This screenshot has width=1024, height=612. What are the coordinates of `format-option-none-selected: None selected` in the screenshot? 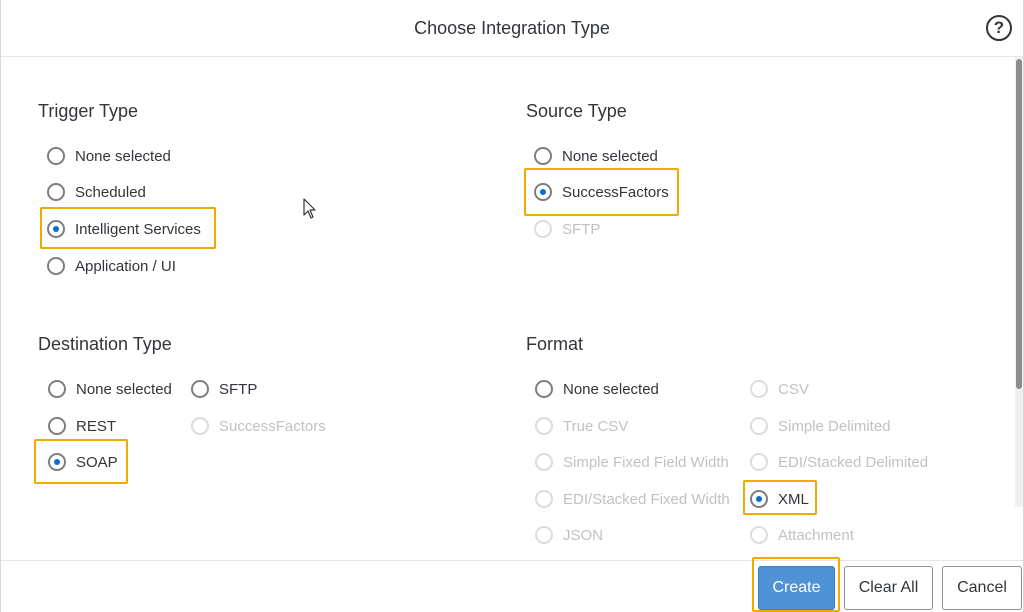 It's located at (597, 389).